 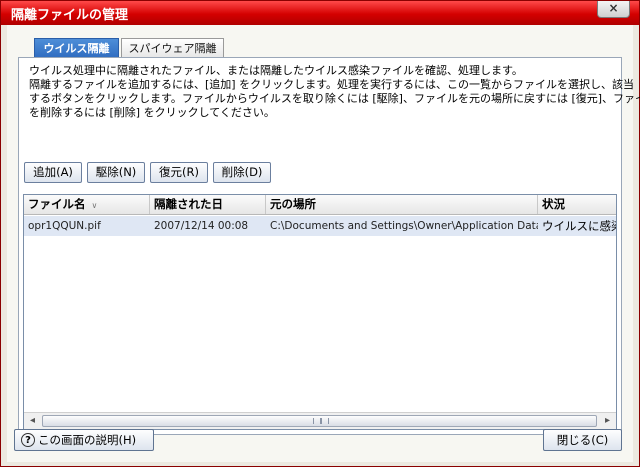 I want to click on help-button-label: この画面の説明(H), so click(x=87, y=440).